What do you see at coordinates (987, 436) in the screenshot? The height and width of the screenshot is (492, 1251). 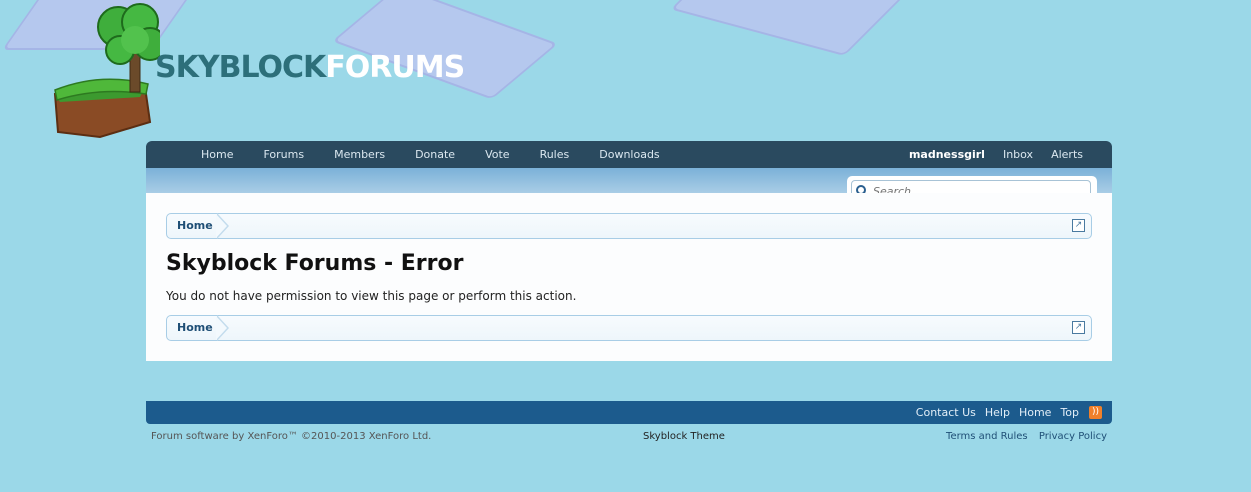 I see `terms-link: Terms and Rules` at bounding box center [987, 436].